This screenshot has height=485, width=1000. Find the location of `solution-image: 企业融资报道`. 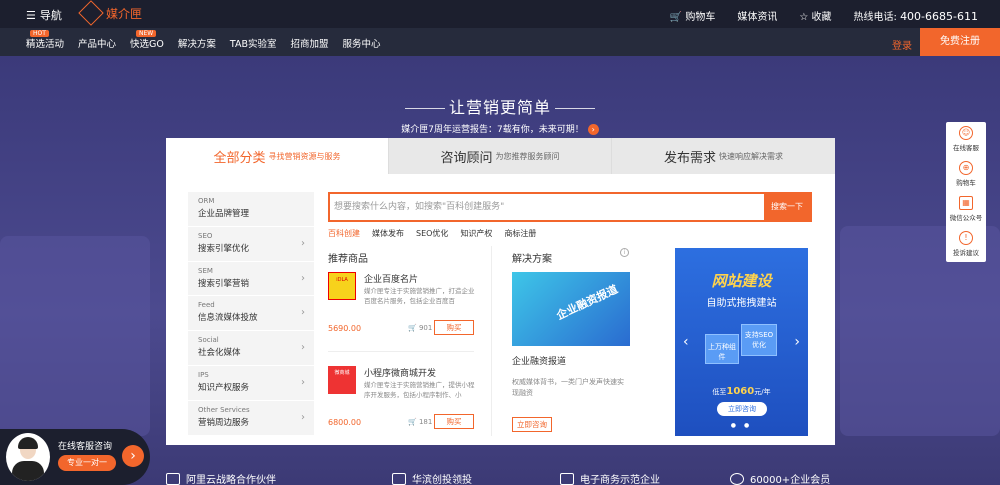

solution-image: 企业融资报道 is located at coordinates (571, 309).